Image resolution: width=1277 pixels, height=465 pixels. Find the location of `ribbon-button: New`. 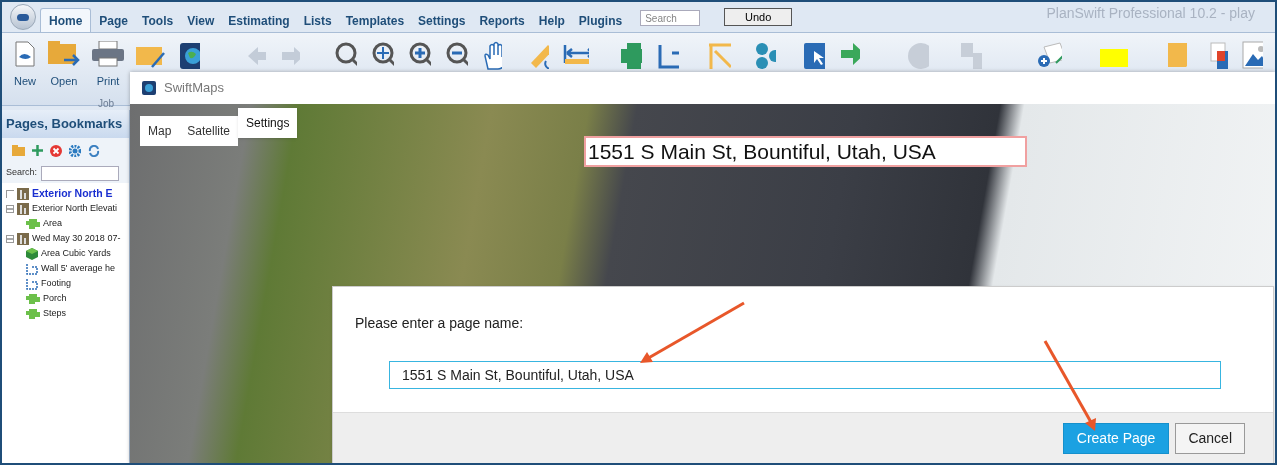

ribbon-button: New is located at coordinates (25, 65).